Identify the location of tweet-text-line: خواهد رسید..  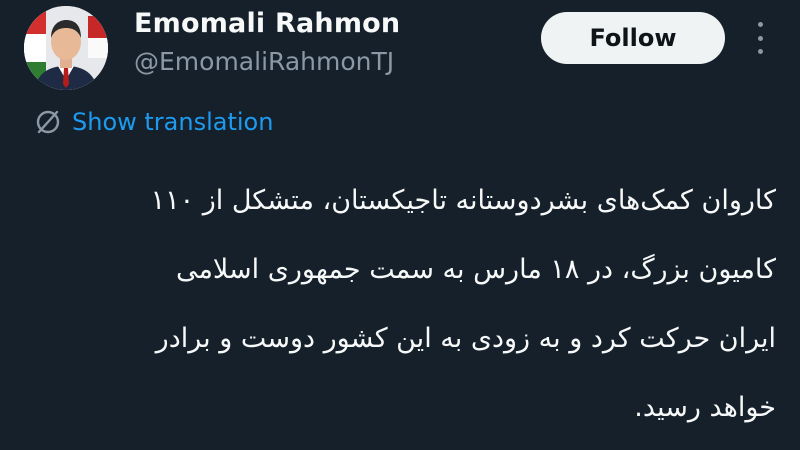
(705, 407).